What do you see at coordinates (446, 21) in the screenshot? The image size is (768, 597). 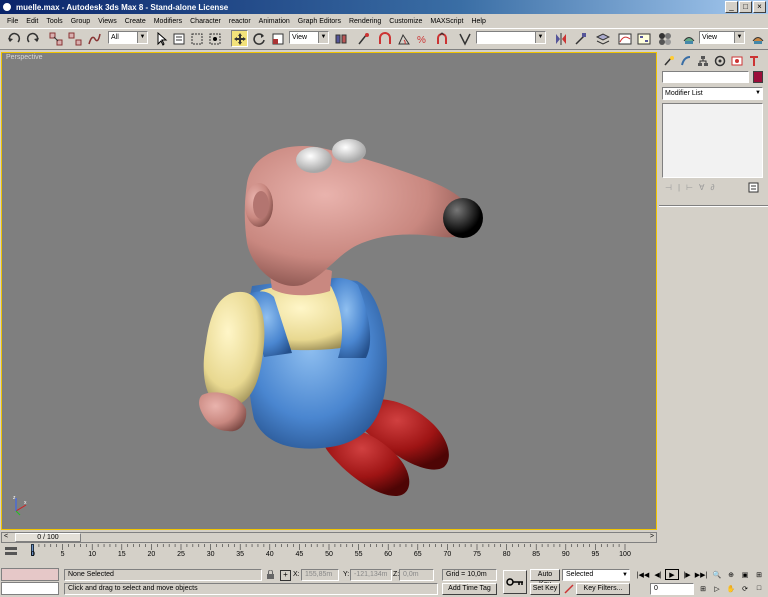 I see `menu-maxscript: MAXScript` at bounding box center [446, 21].